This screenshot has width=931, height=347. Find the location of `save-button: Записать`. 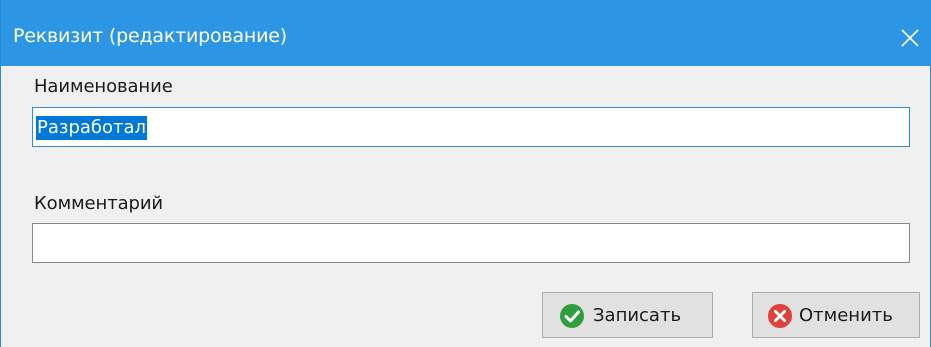

save-button: Записать is located at coordinates (627, 315).